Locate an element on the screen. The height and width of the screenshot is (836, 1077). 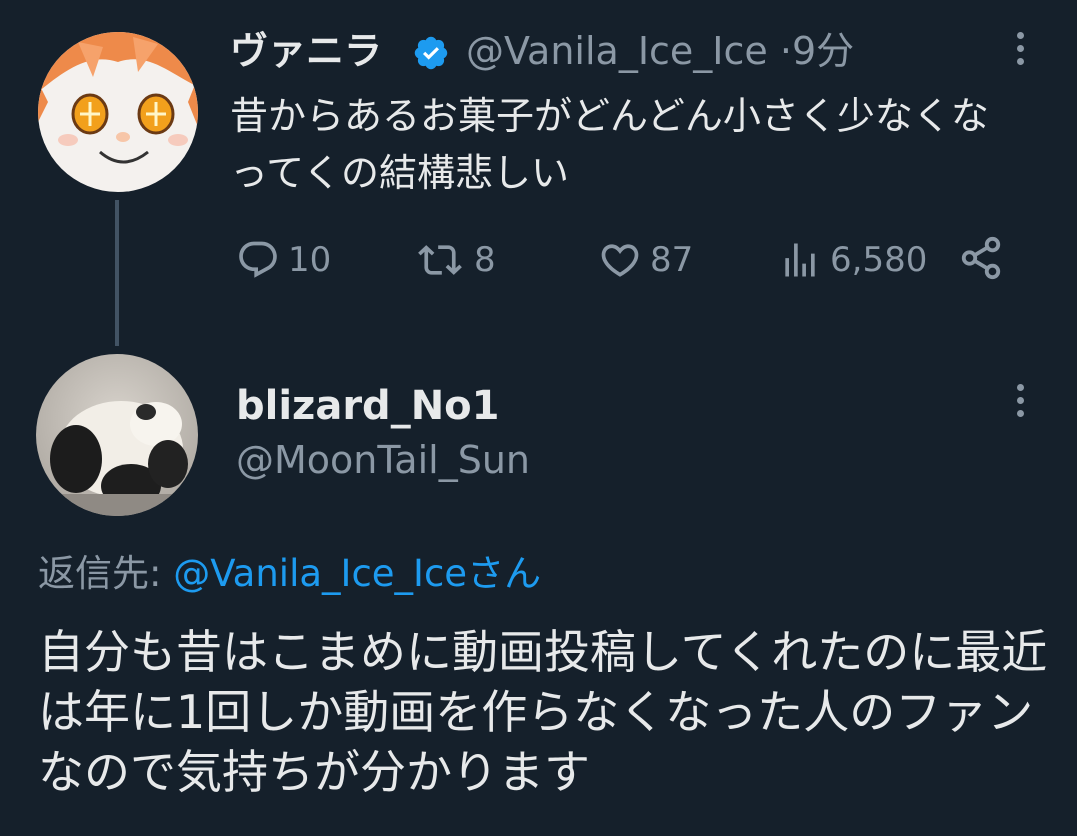
tweet-text: 昔からあるお菓子がどんどん小さく少なくなってくの結構悲しい is located at coordinates (609, 144).